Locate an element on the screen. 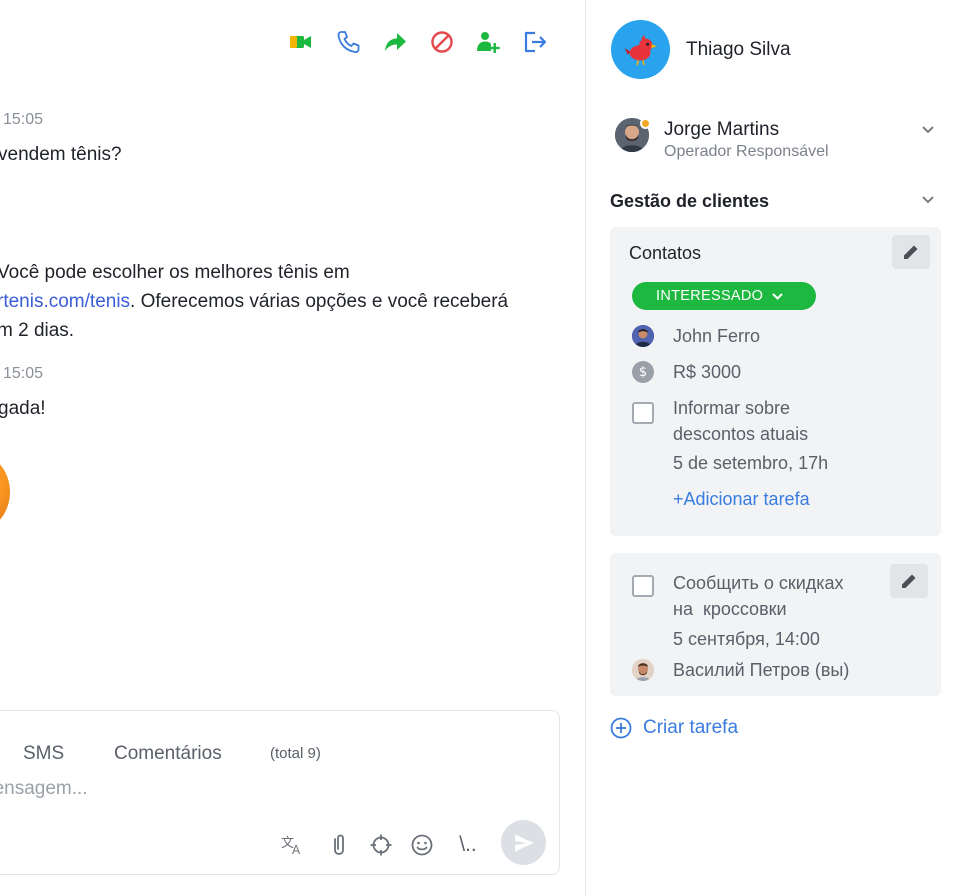  send-button is located at coordinates (523, 842).